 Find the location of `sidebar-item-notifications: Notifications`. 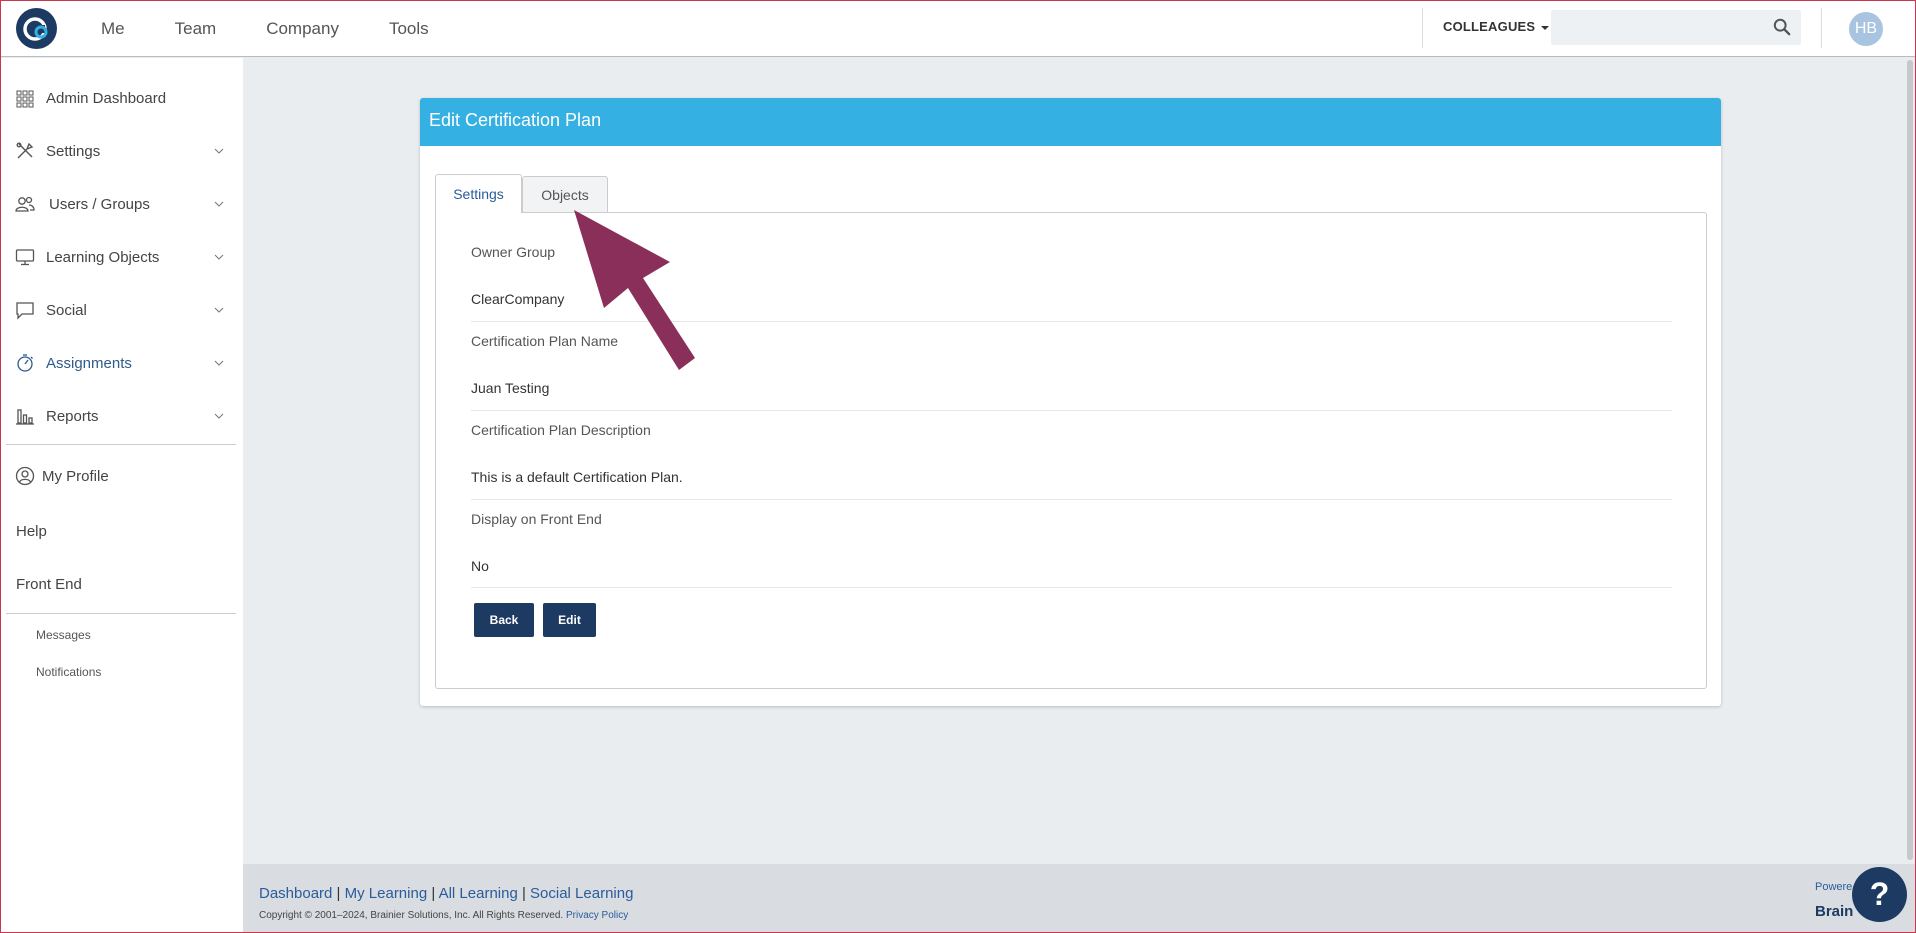

sidebar-item-notifications: Notifications is located at coordinates (68, 672).